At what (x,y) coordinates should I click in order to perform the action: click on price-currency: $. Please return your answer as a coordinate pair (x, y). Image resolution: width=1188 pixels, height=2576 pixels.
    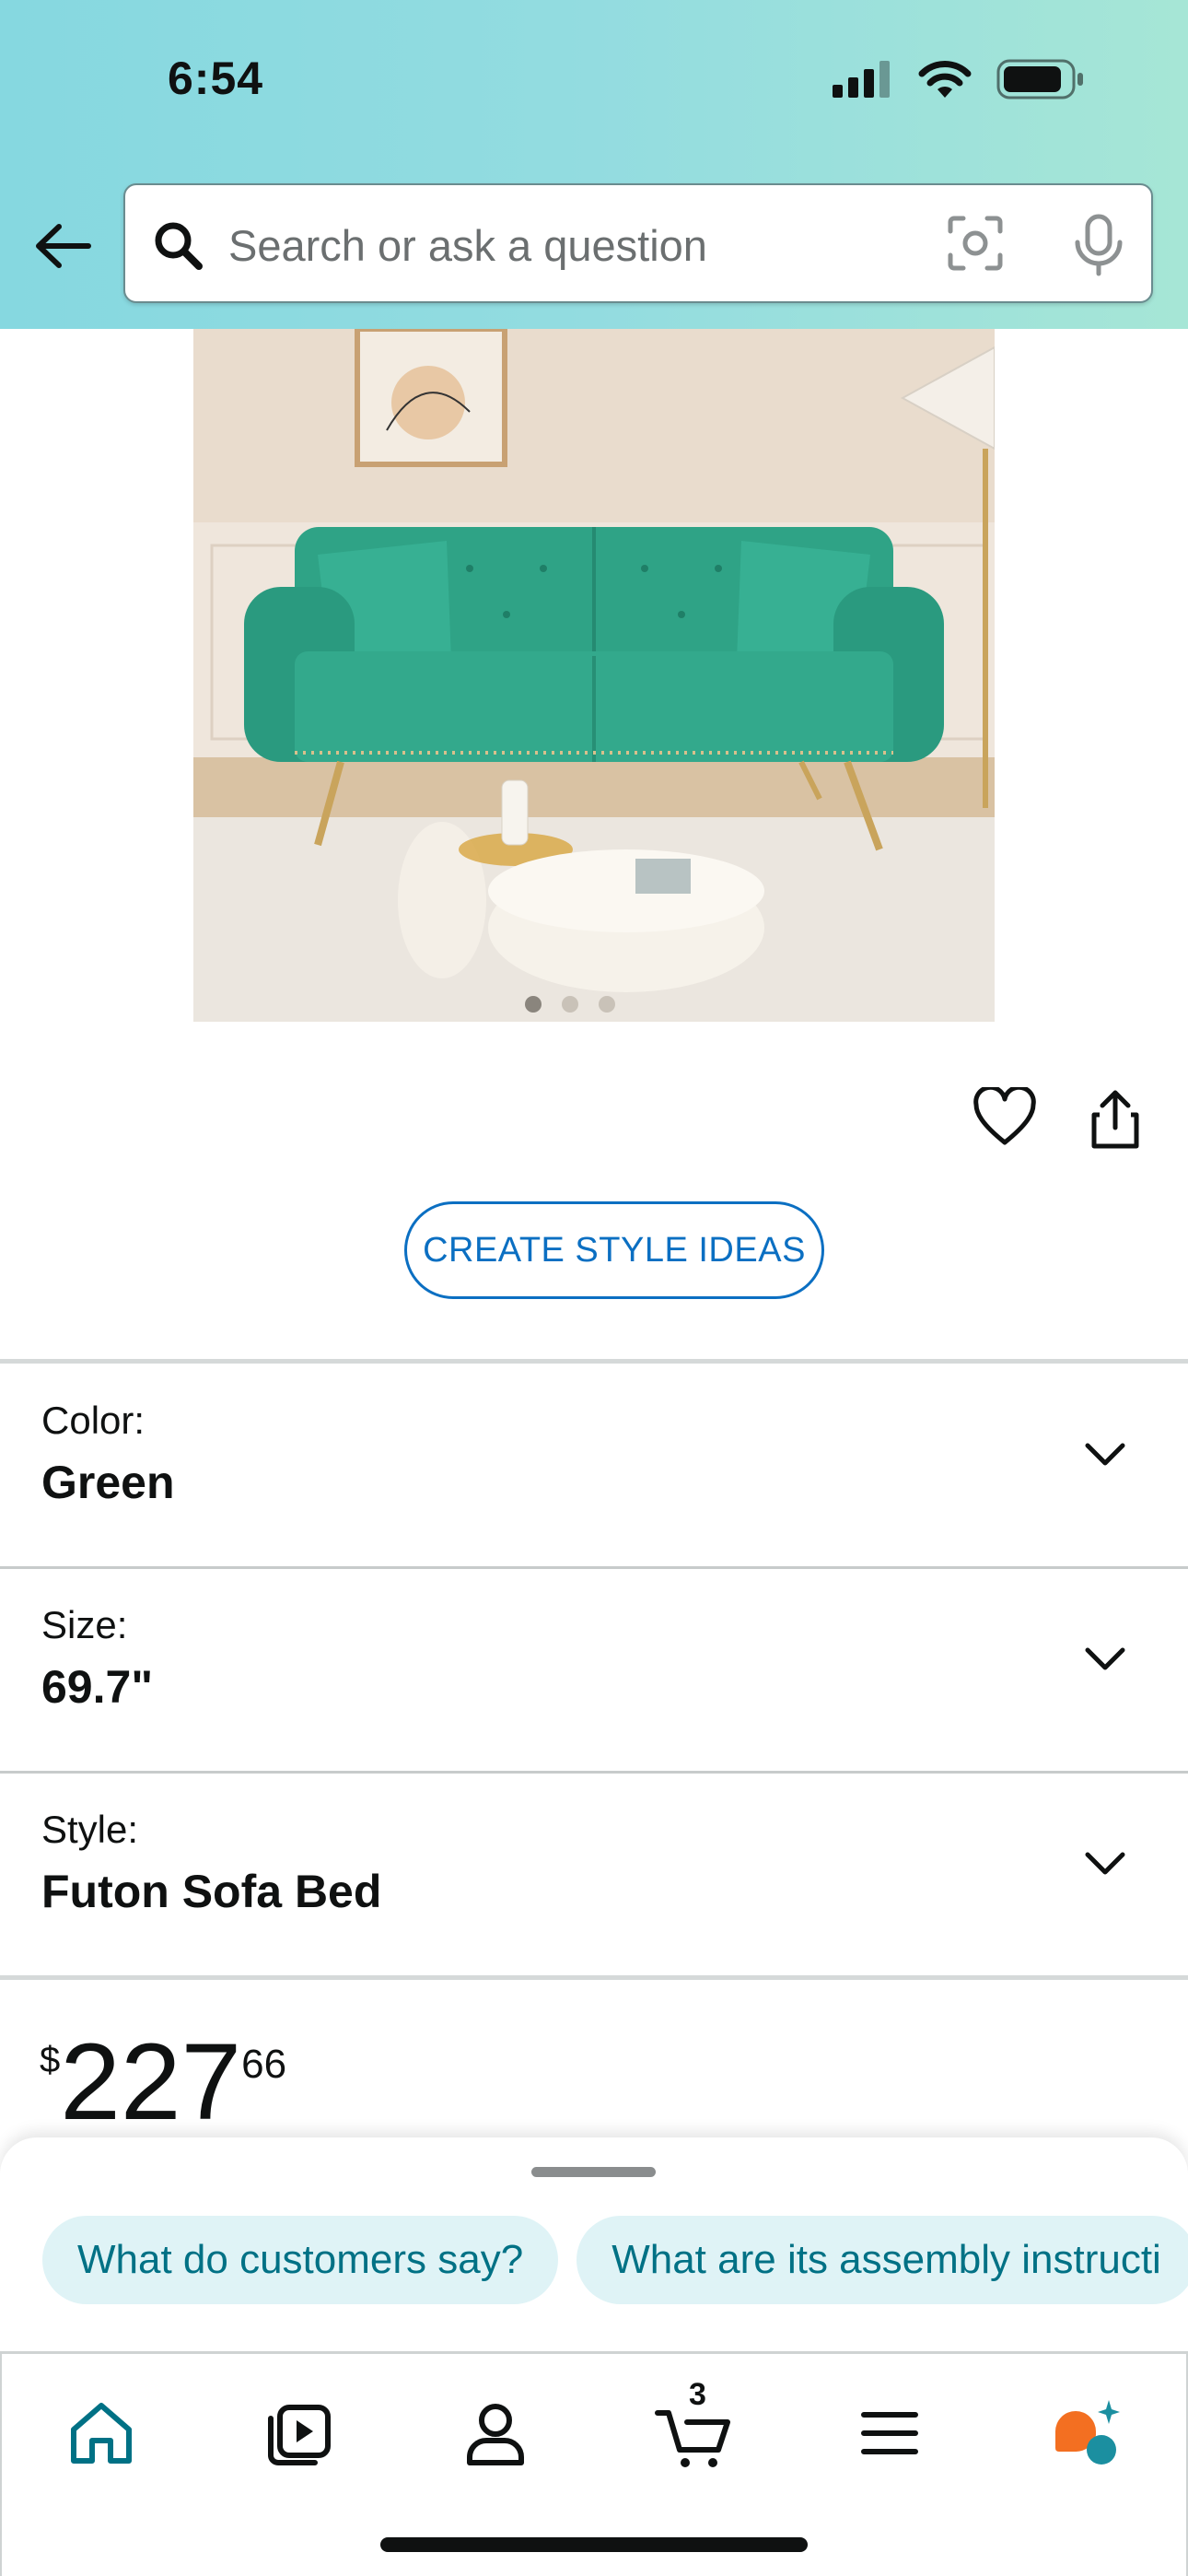
    Looking at the image, I should click on (50, 2060).